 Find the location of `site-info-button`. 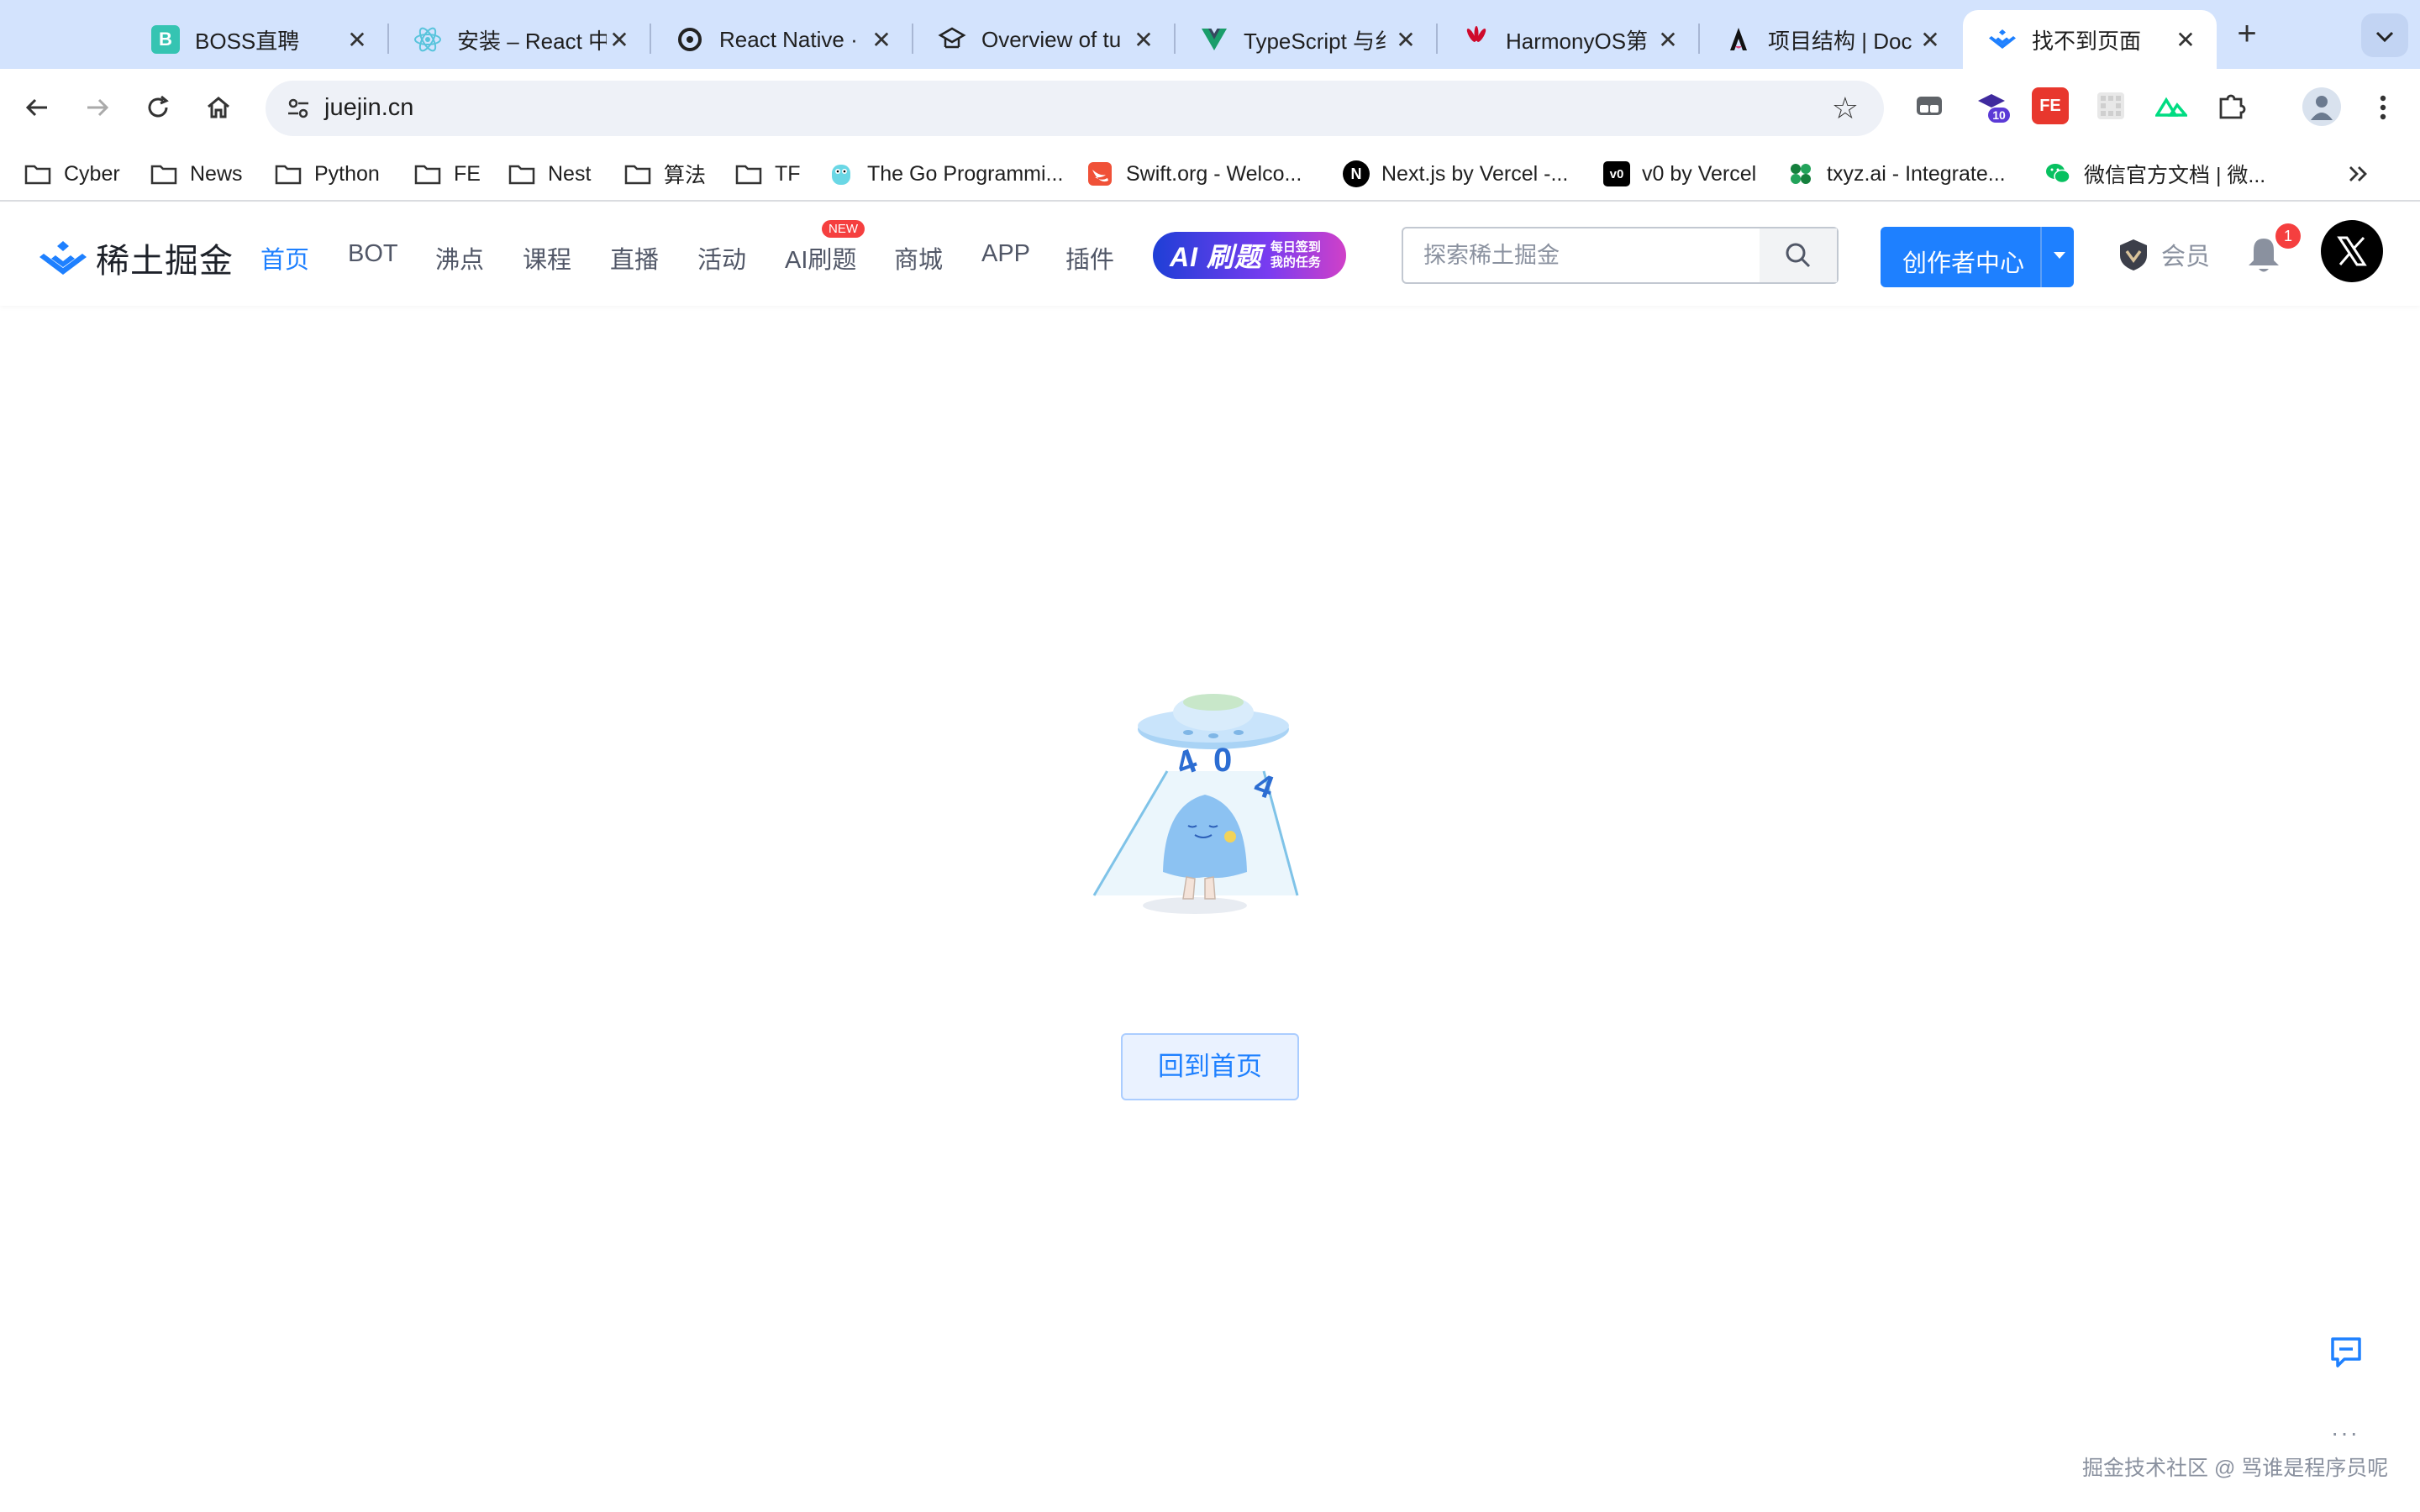

site-info-button is located at coordinates (298, 108).